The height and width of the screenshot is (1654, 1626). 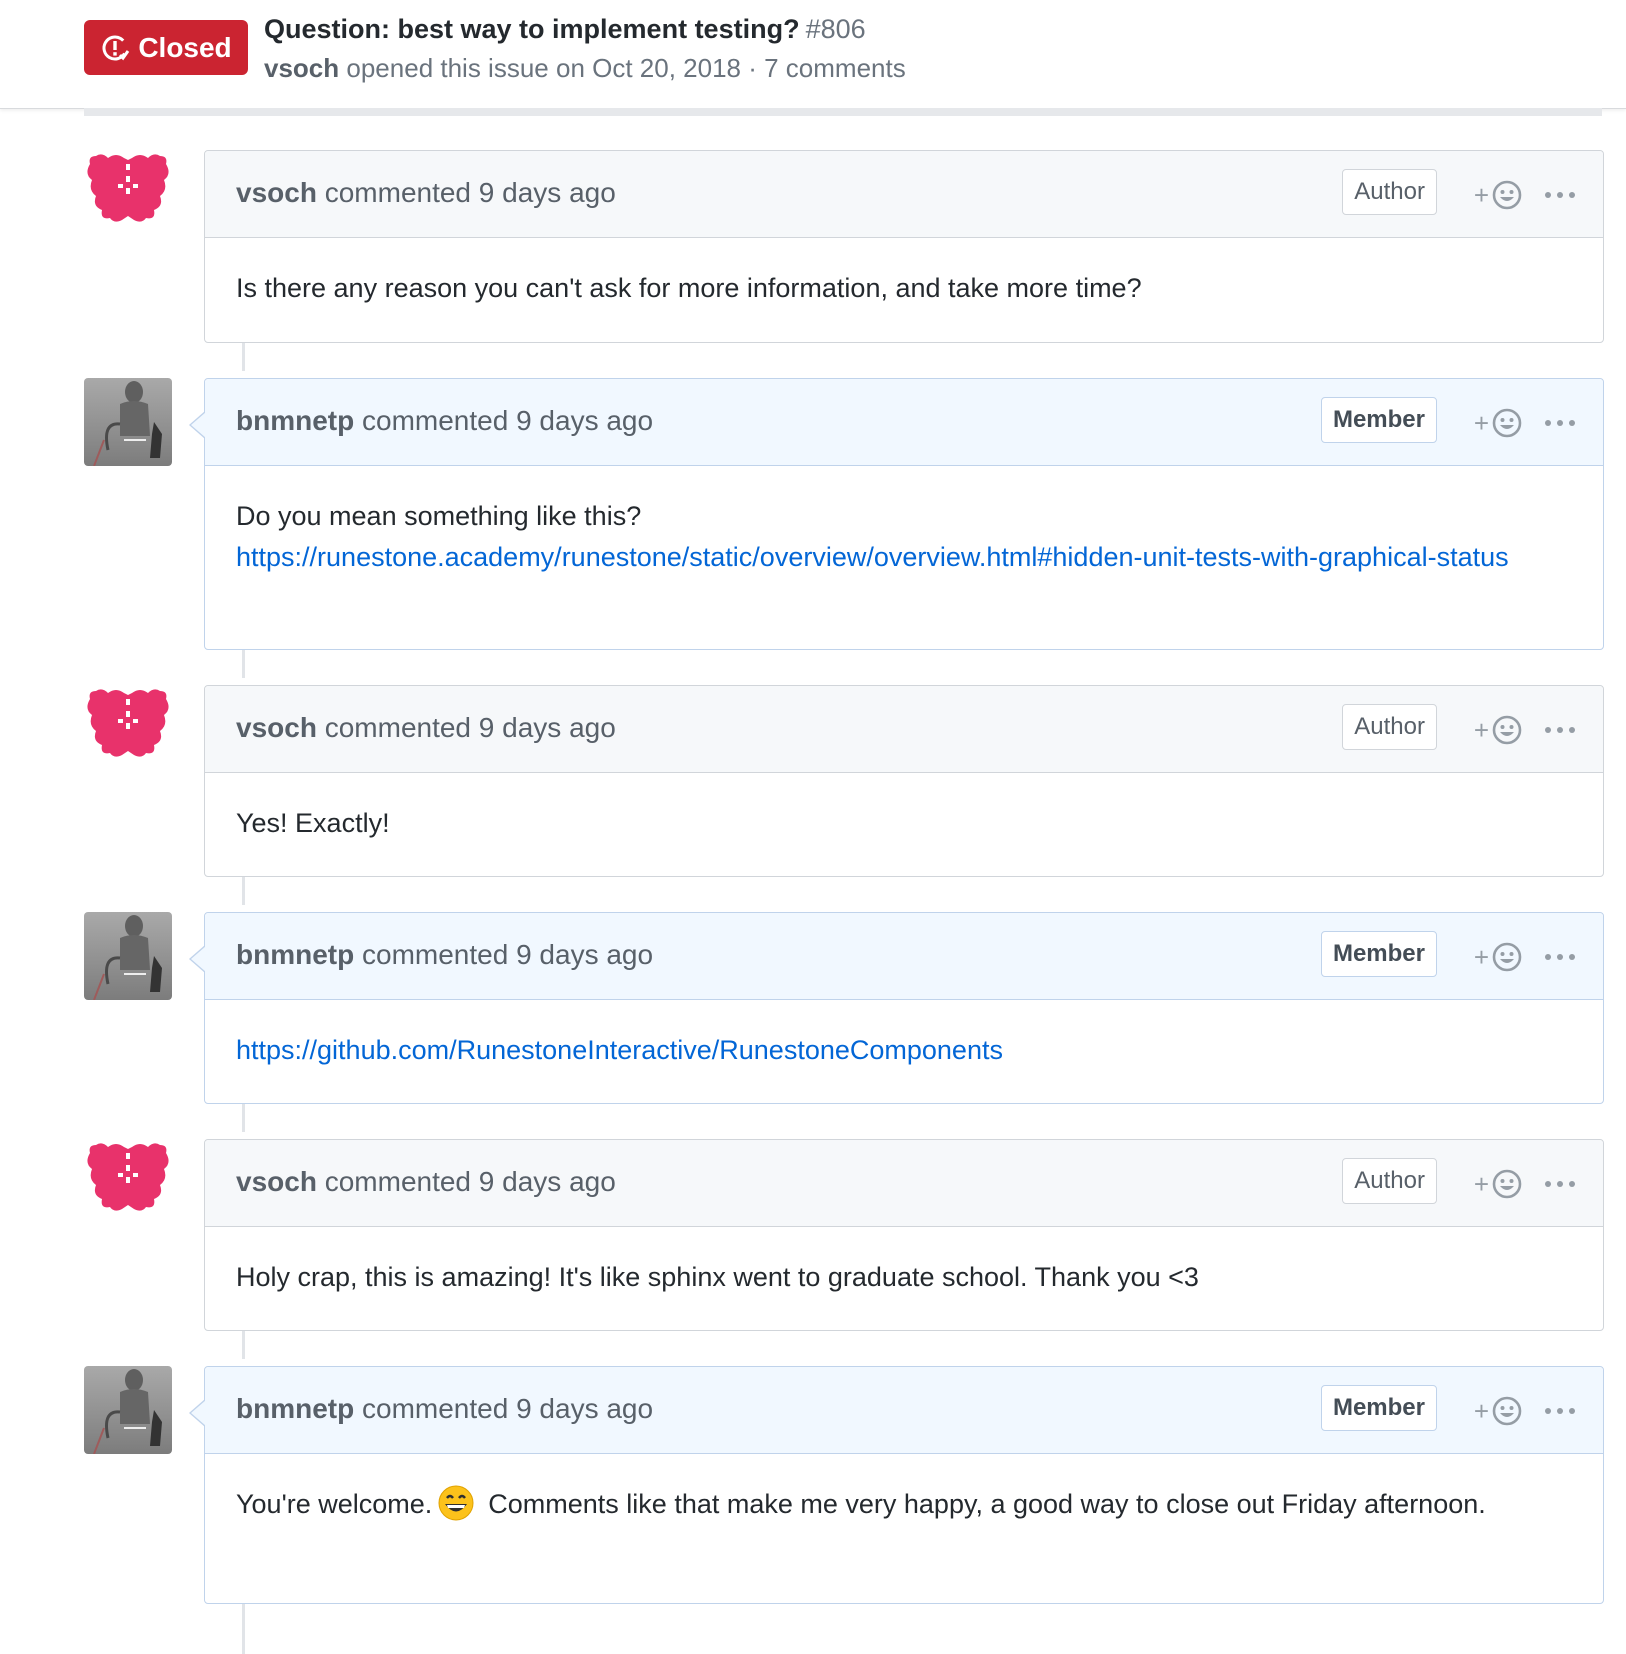 What do you see at coordinates (116, 47) in the screenshot?
I see `issue-closed-icon` at bounding box center [116, 47].